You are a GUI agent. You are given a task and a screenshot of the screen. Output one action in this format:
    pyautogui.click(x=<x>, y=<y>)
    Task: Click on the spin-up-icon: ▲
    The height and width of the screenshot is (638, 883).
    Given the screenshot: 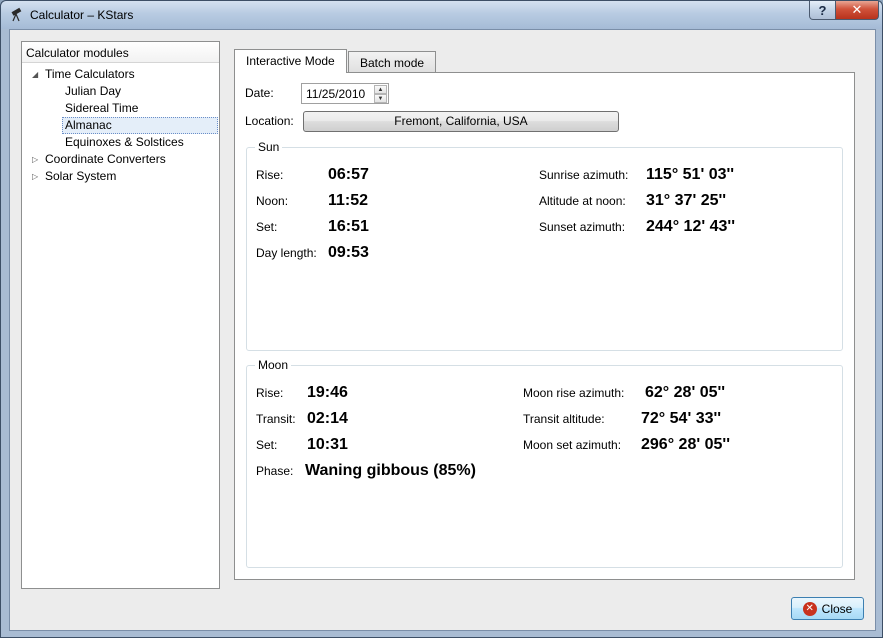 What is the action you would take?
    pyautogui.click(x=380, y=89)
    